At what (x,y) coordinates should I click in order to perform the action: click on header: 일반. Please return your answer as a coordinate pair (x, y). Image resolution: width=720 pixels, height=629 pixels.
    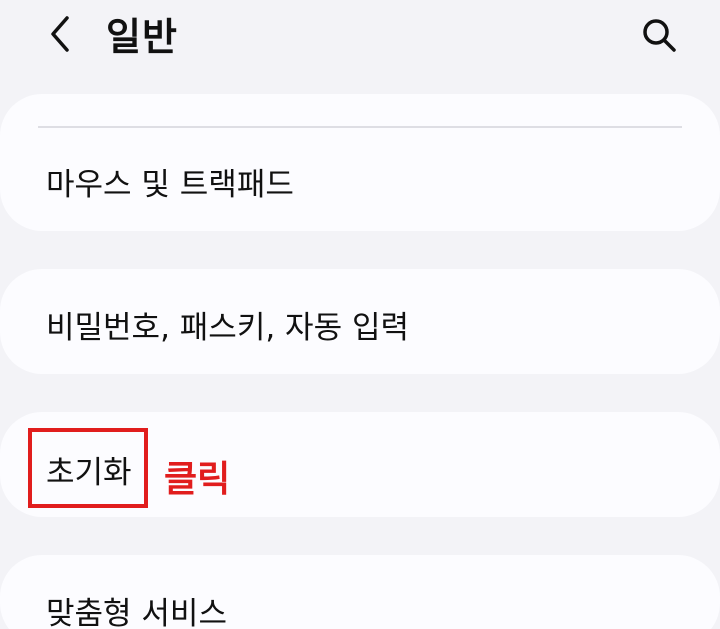
    Looking at the image, I should click on (360, 40).